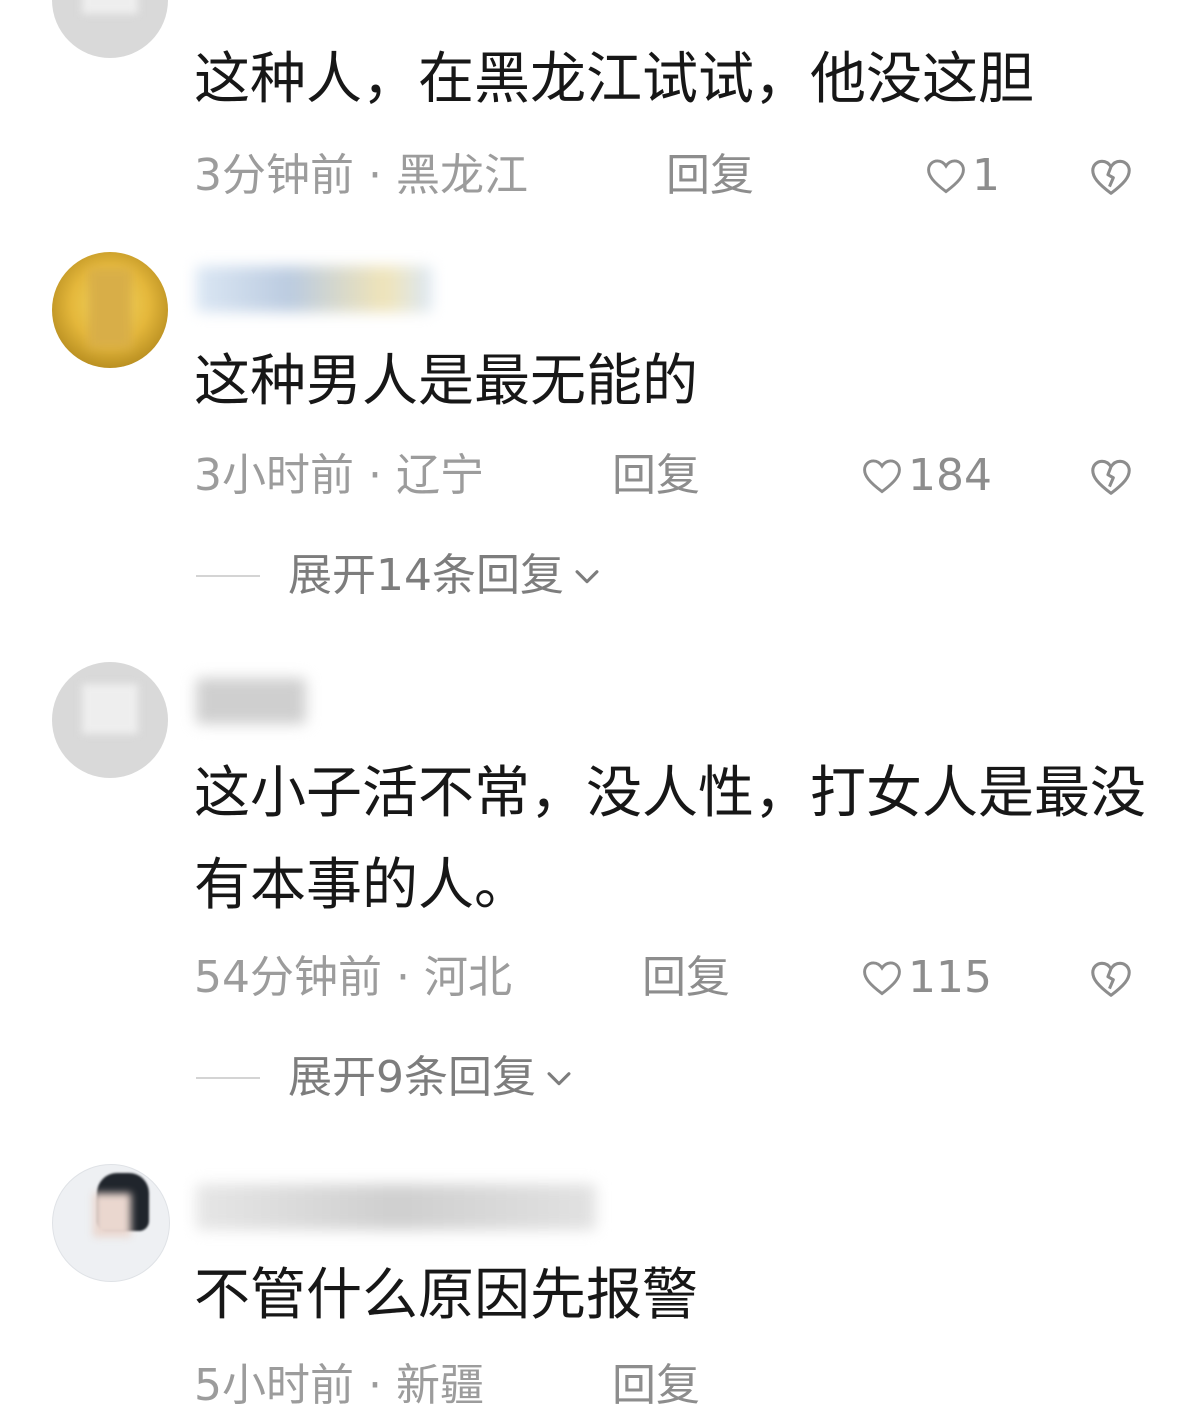  What do you see at coordinates (446, 1295) in the screenshot?
I see `comment-text: 不管什么原因先报警` at bounding box center [446, 1295].